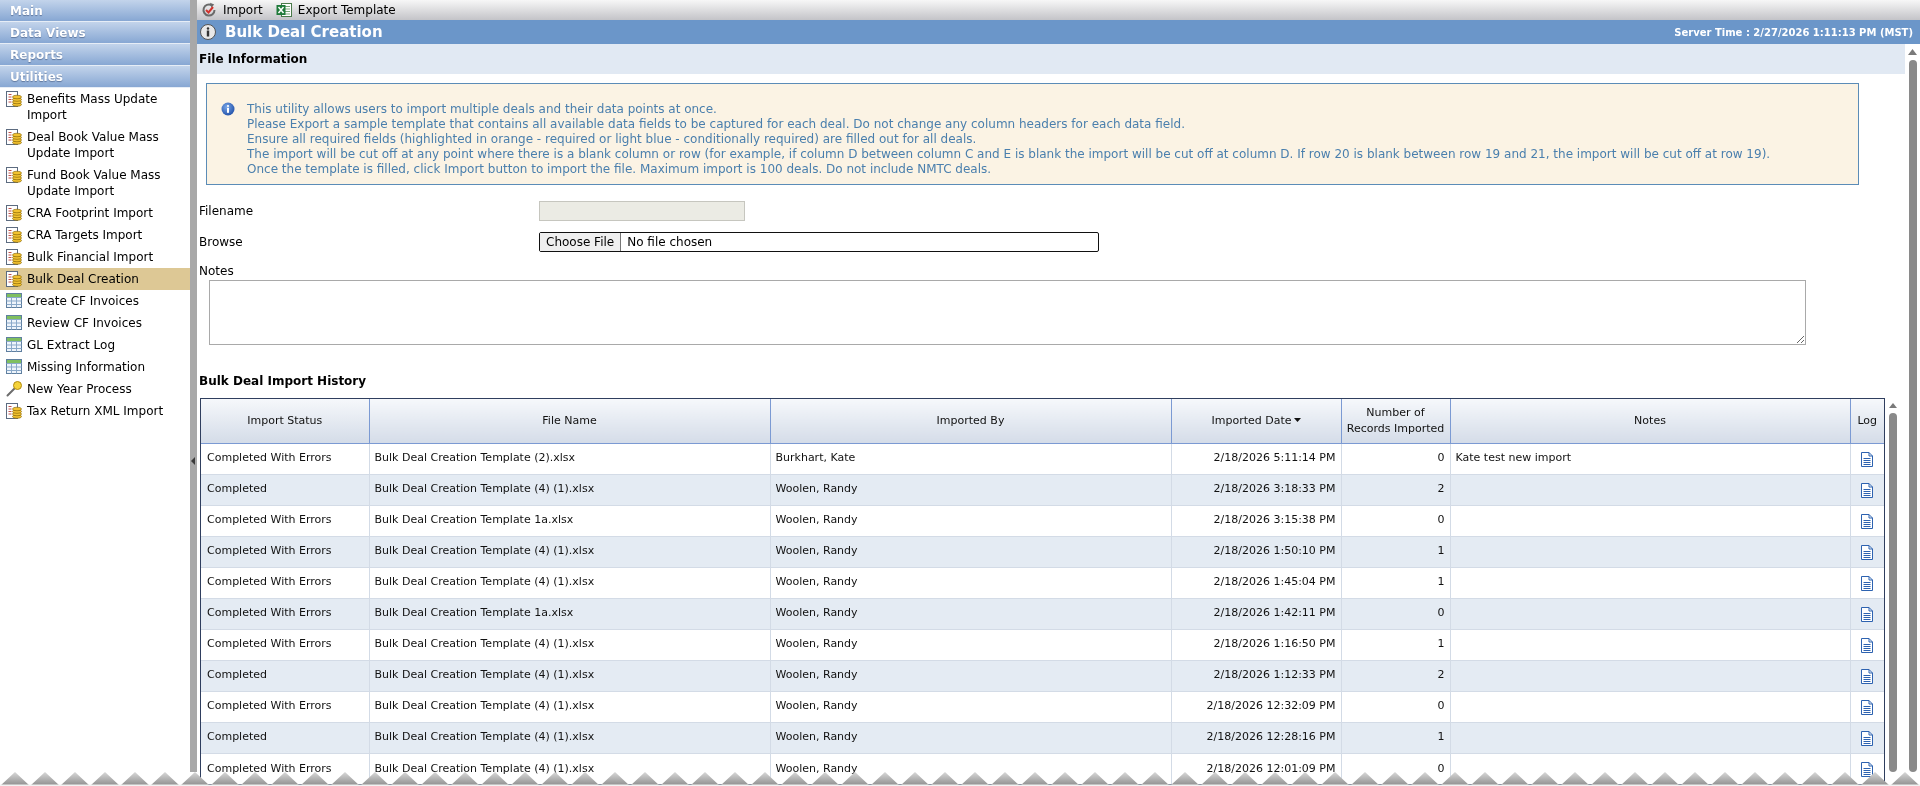  I want to click on column-header: Imported Date, so click(1256, 421).